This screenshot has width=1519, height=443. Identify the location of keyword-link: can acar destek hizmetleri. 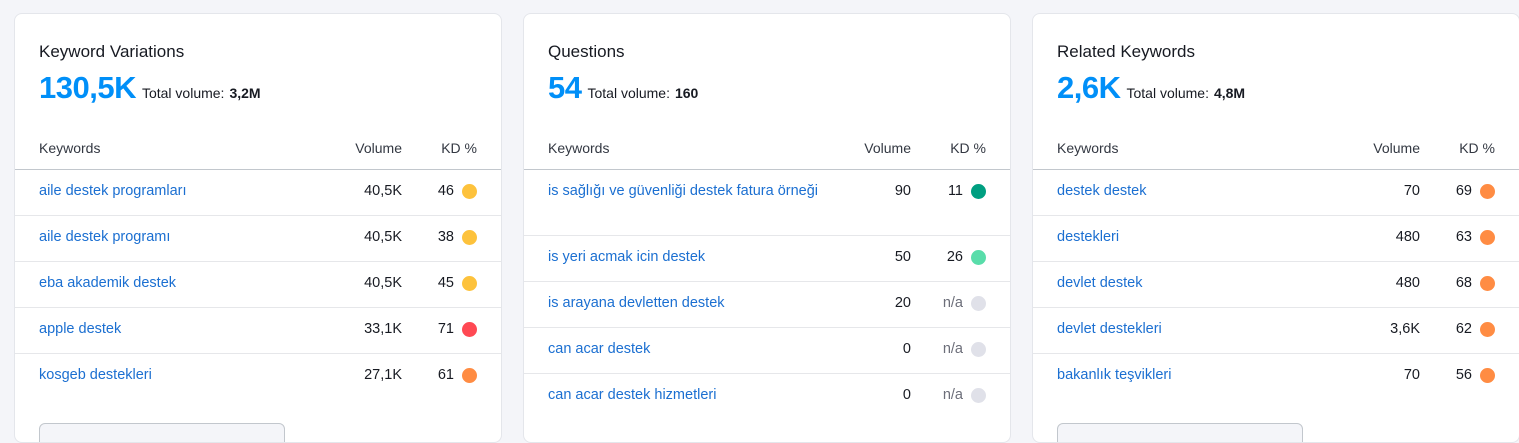
(688, 395).